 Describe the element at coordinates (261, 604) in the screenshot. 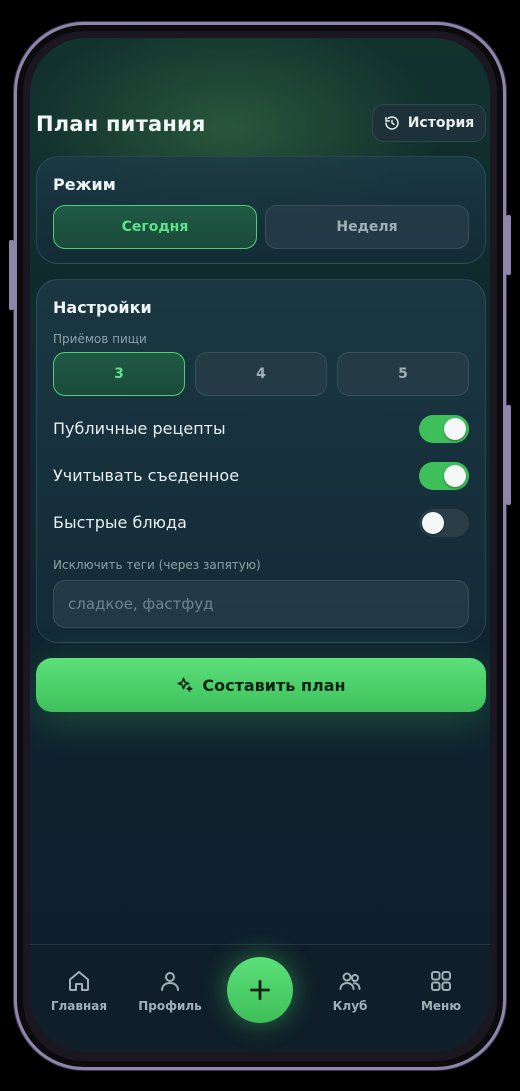

I see `exclude-tags-input` at that location.